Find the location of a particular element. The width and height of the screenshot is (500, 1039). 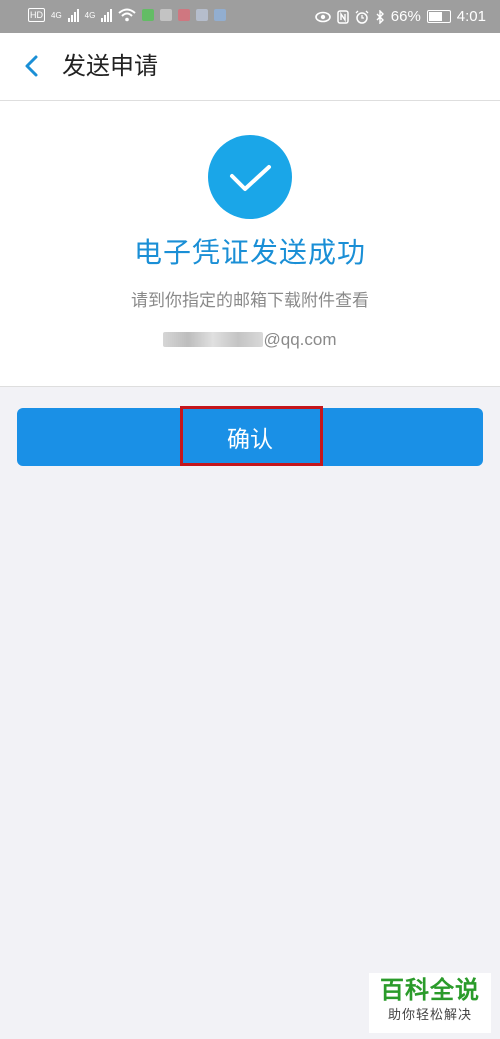

confirm-button: 确认 is located at coordinates (250, 437).